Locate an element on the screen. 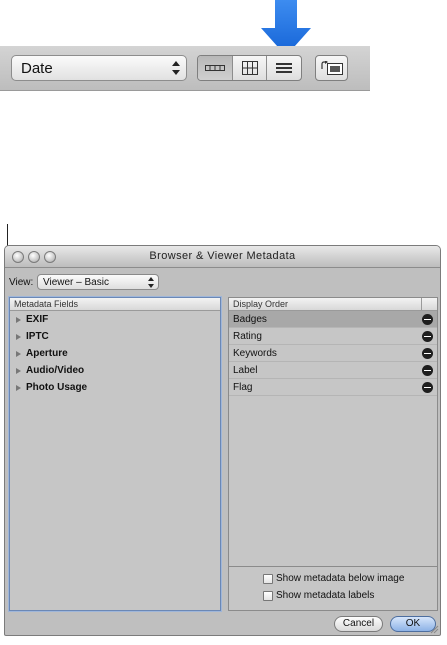  view-preset-value: Viewer – Basic is located at coordinates (76, 282).